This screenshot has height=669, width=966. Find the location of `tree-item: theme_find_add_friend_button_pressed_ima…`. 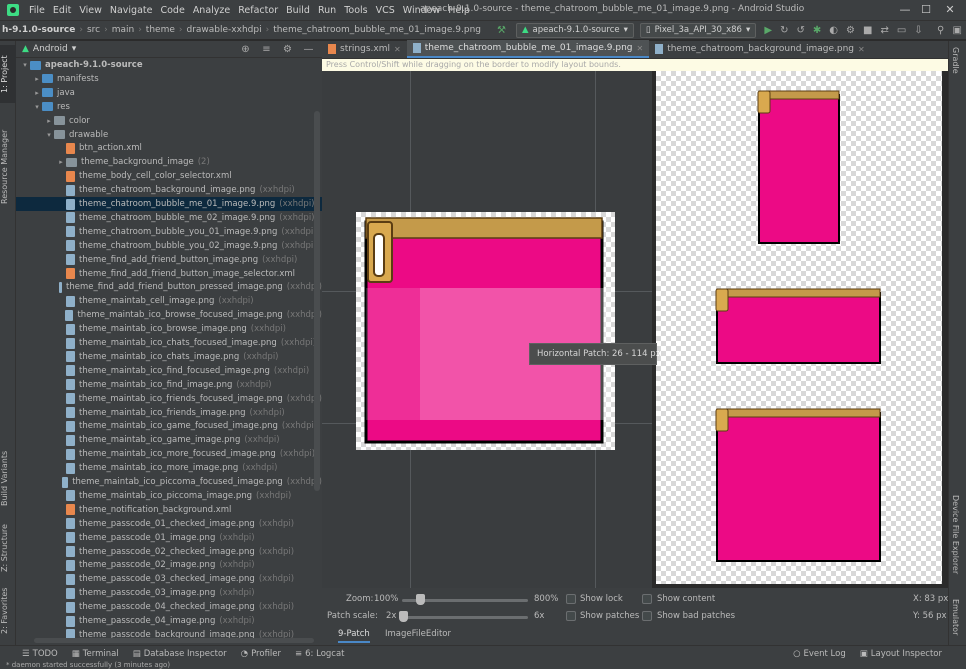

tree-item: theme_find_add_friend_button_pressed_ima… is located at coordinates (169, 287).